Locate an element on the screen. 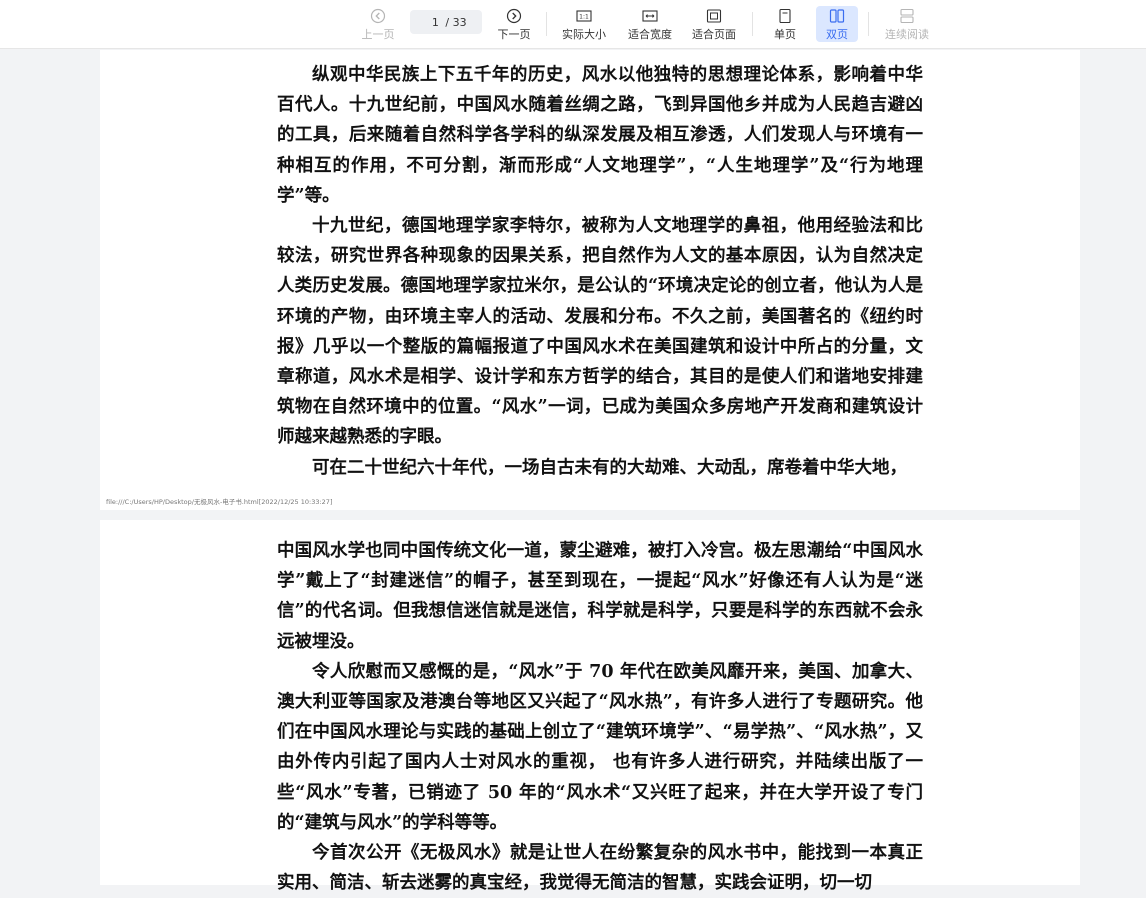 This screenshot has width=1146, height=898. actual-size-icon-text: 1:1 is located at coordinates (584, 16).